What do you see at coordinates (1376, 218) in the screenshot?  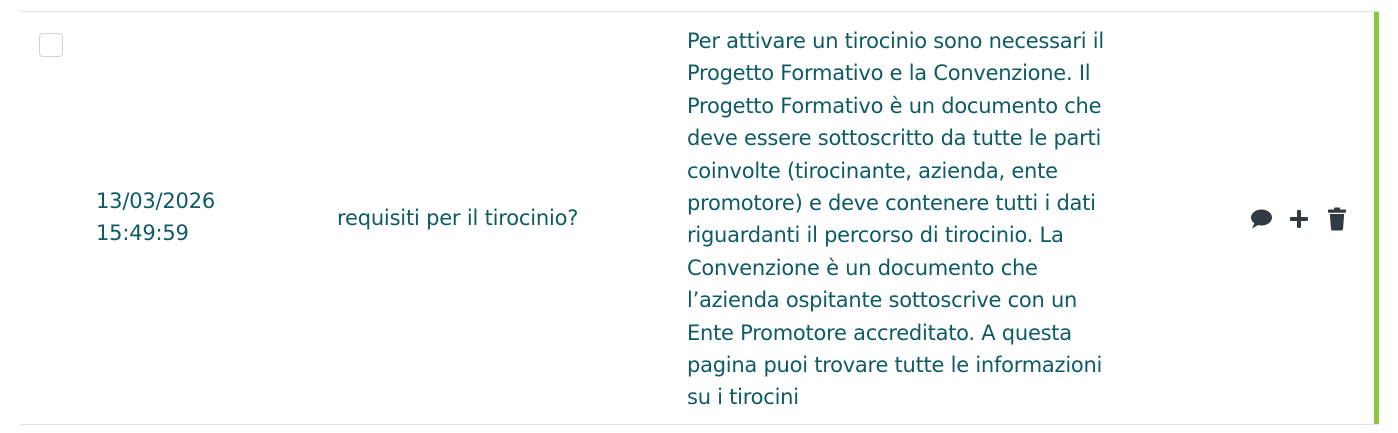 I see `status-accent-bar` at bounding box center [1376, 218].